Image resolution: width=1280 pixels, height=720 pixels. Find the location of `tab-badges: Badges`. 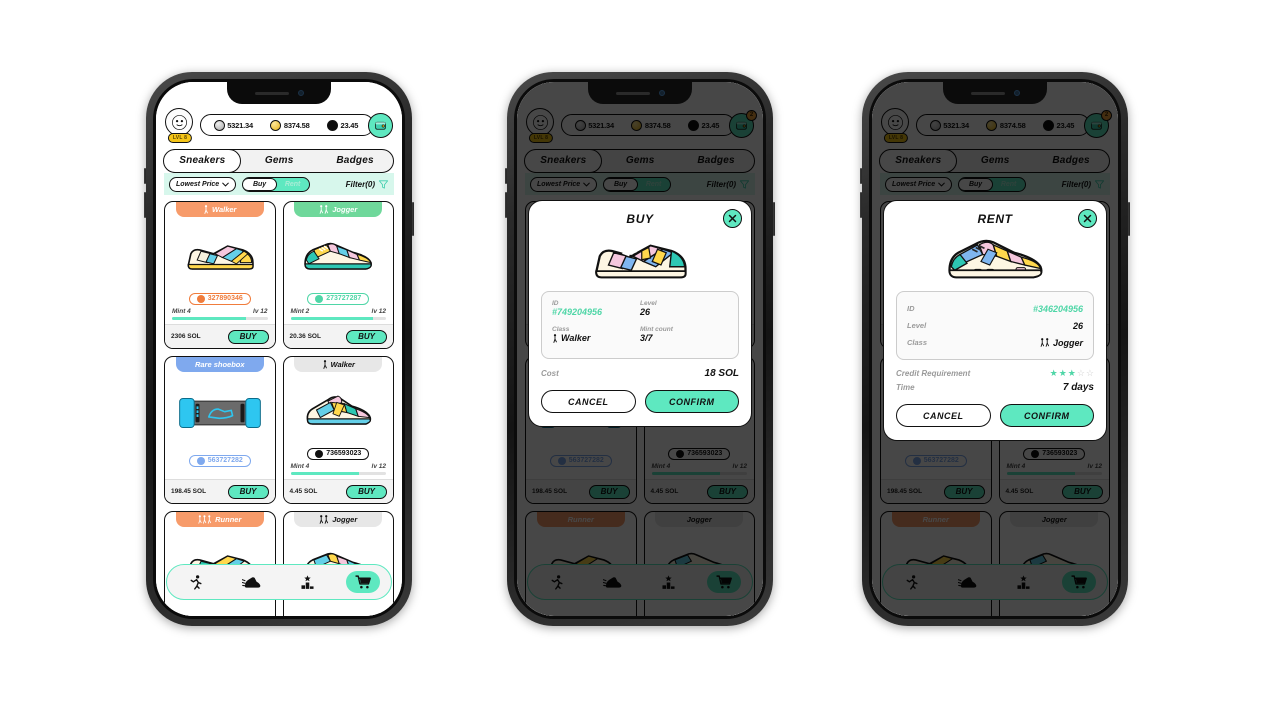

tab-badges: Badges is located at coordinates (355, 161).